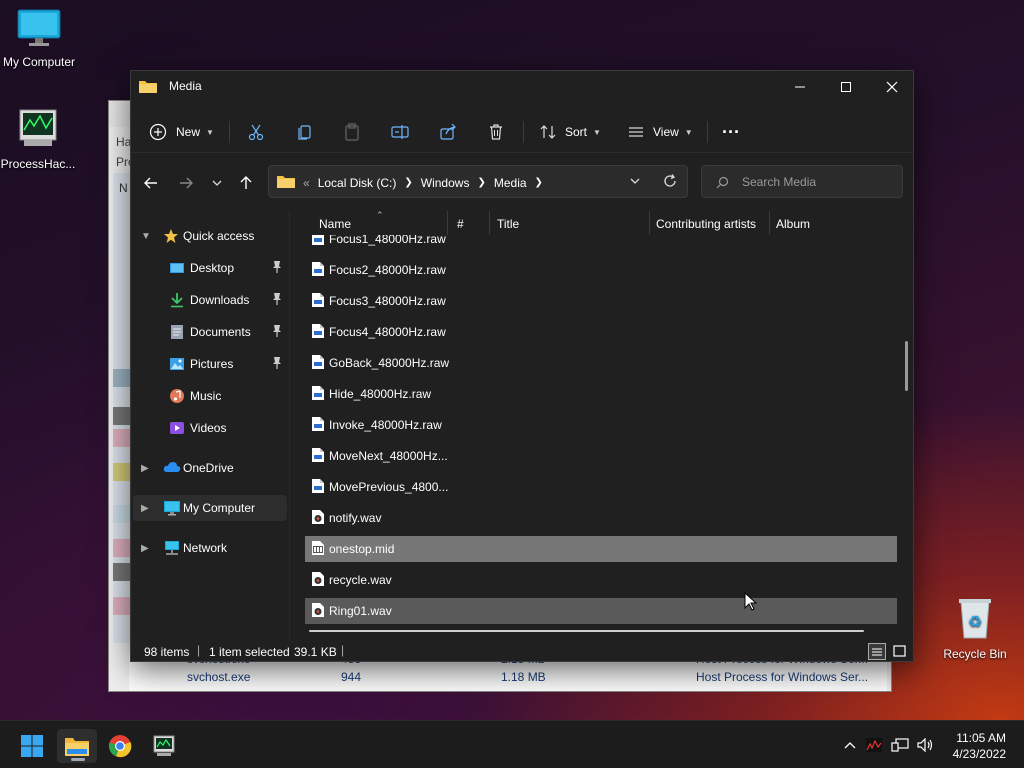 Image resolution: width=1024 pixels, height=768 pixels. I want to click on column-header-name: Name, so click(335, 224).